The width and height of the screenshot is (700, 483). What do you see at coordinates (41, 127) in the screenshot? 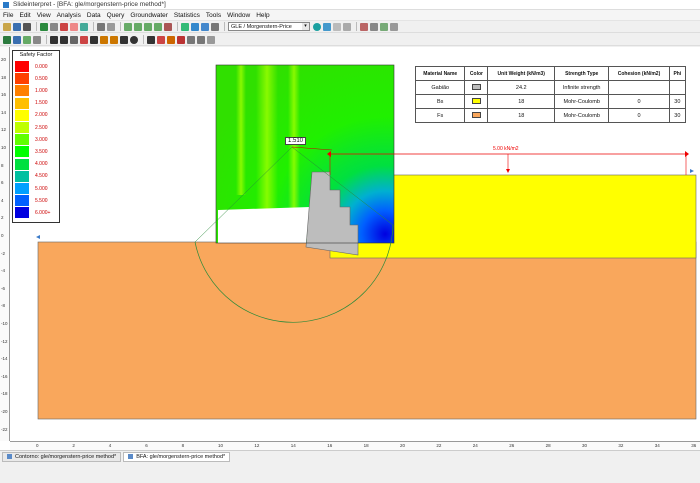
I see `legend-label: 2.500` at bounding box center [41, 127].